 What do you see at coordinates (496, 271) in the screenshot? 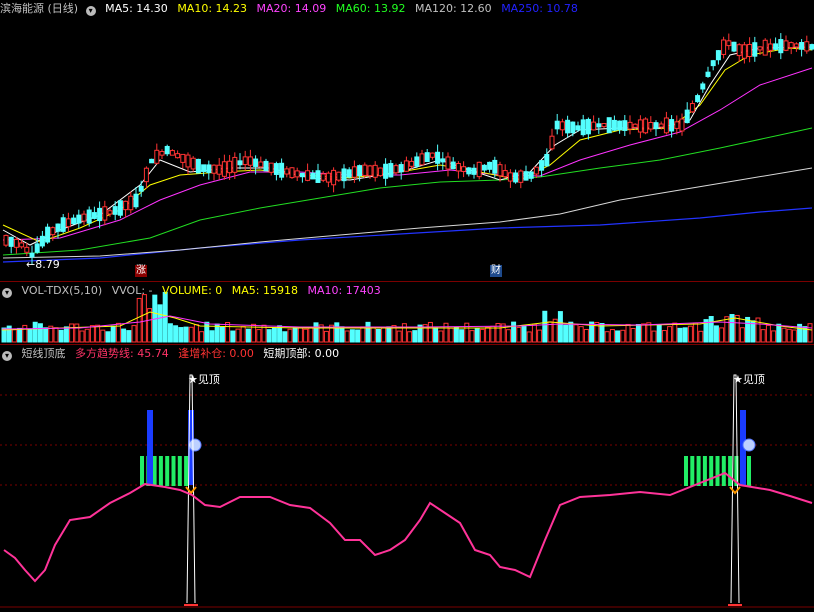
I see `badge-cai: 财` at bounding box center [496, 271].